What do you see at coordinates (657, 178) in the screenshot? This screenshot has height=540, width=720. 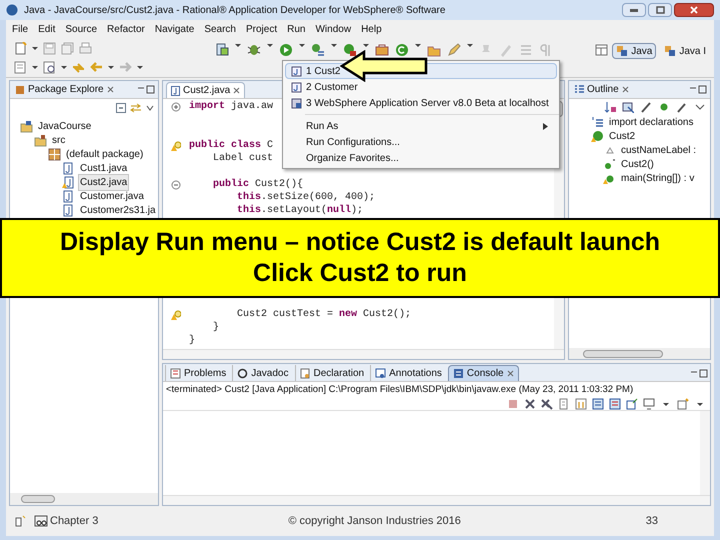 I see `tree-item: main(String[]) : v` at bounding box center [657, 178].